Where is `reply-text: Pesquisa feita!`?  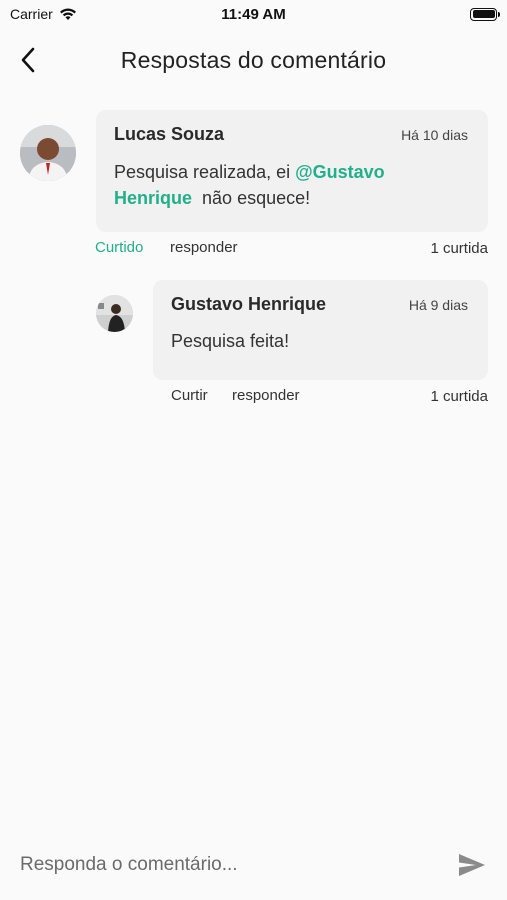 reply-text: Pesquisa feita! is located at coordinates (230, 341).